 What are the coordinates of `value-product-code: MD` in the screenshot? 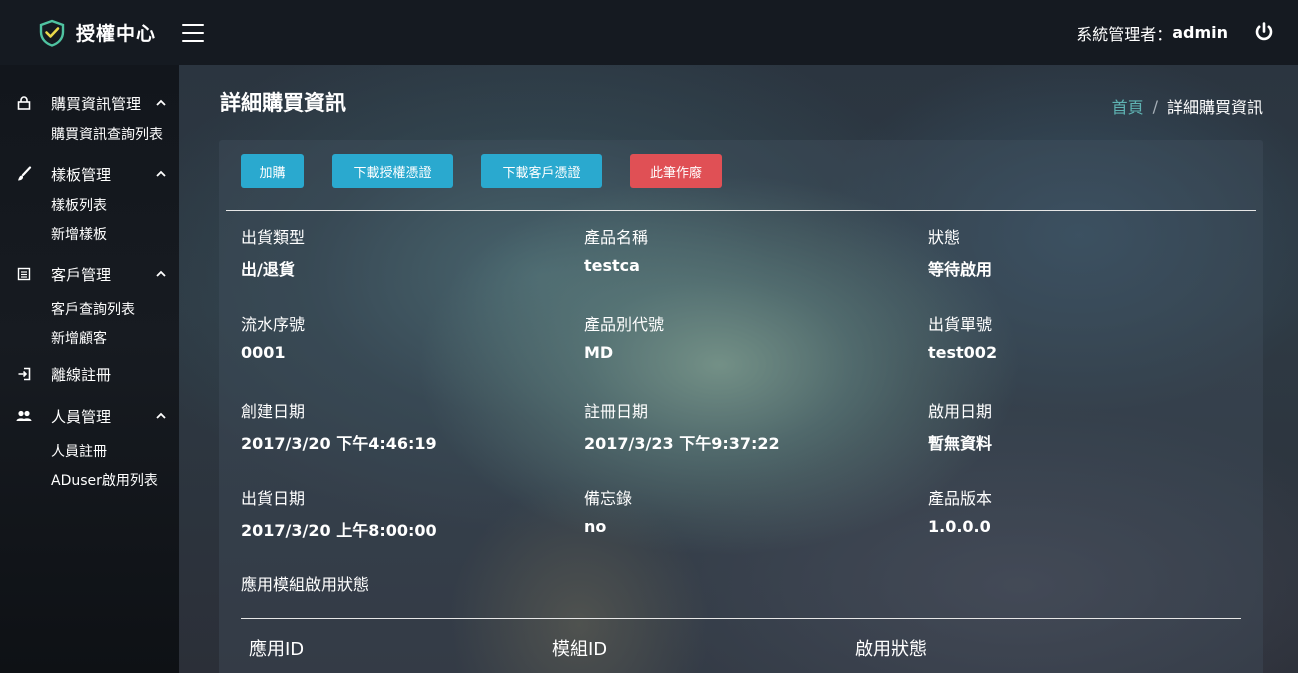 It's located at (599, 352).